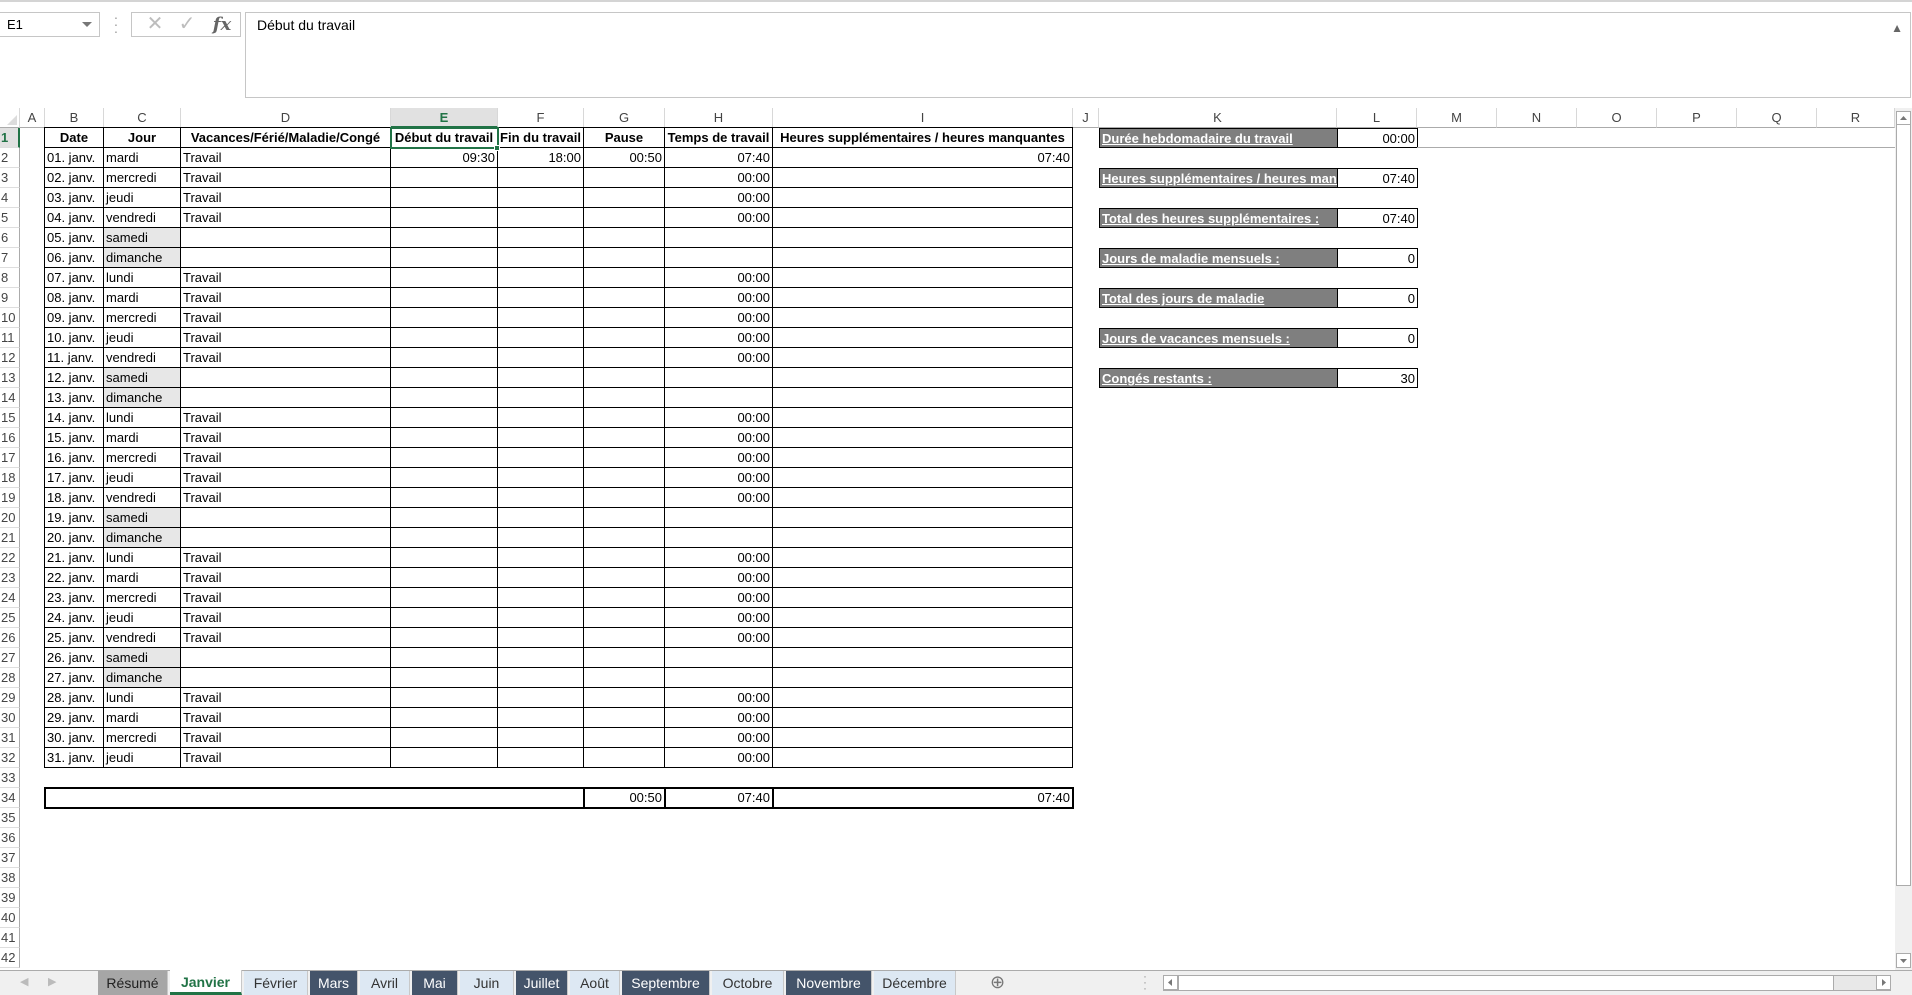  Describe the element at coordinates (74, 537) in the screenshot. I see `table-cell-date: 20. janv.` at that location.